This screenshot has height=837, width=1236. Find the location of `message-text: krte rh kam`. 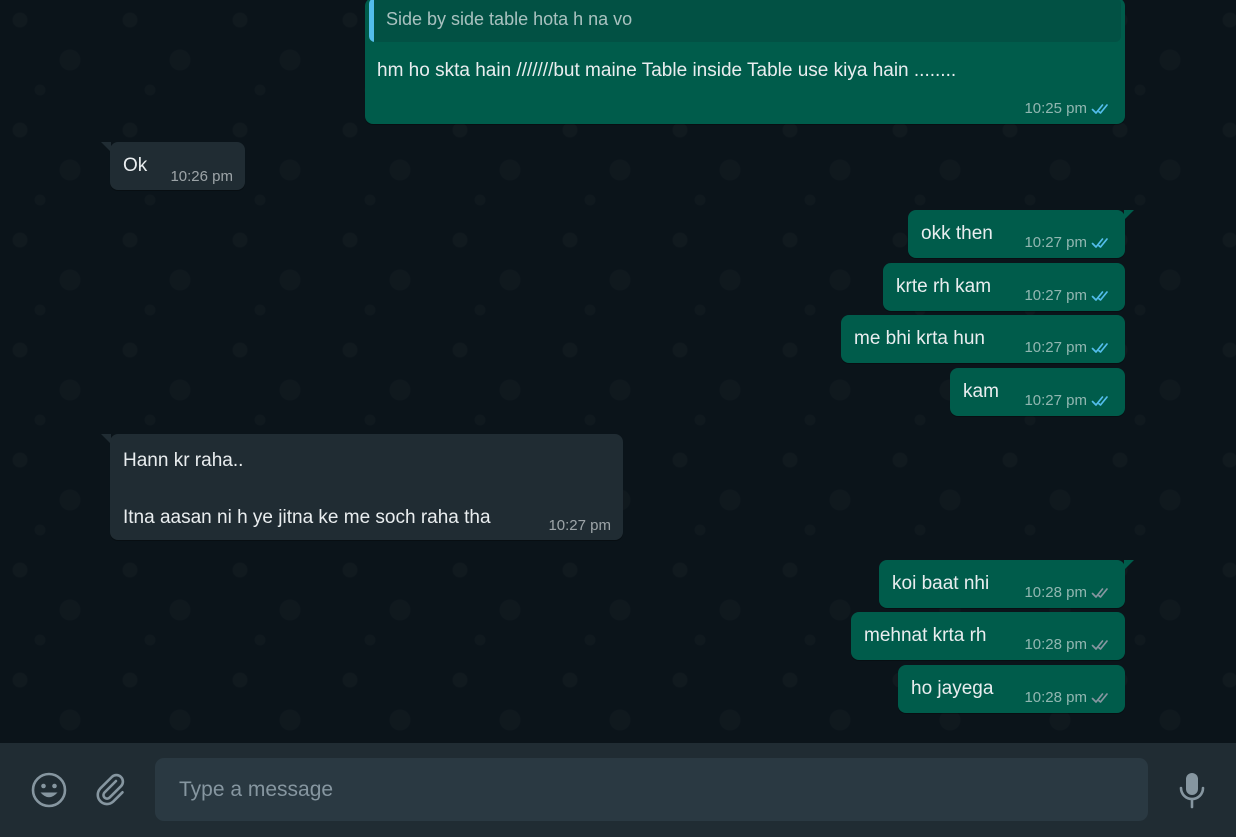

message-text: krte rh kam is located at coordinates (944, 286).